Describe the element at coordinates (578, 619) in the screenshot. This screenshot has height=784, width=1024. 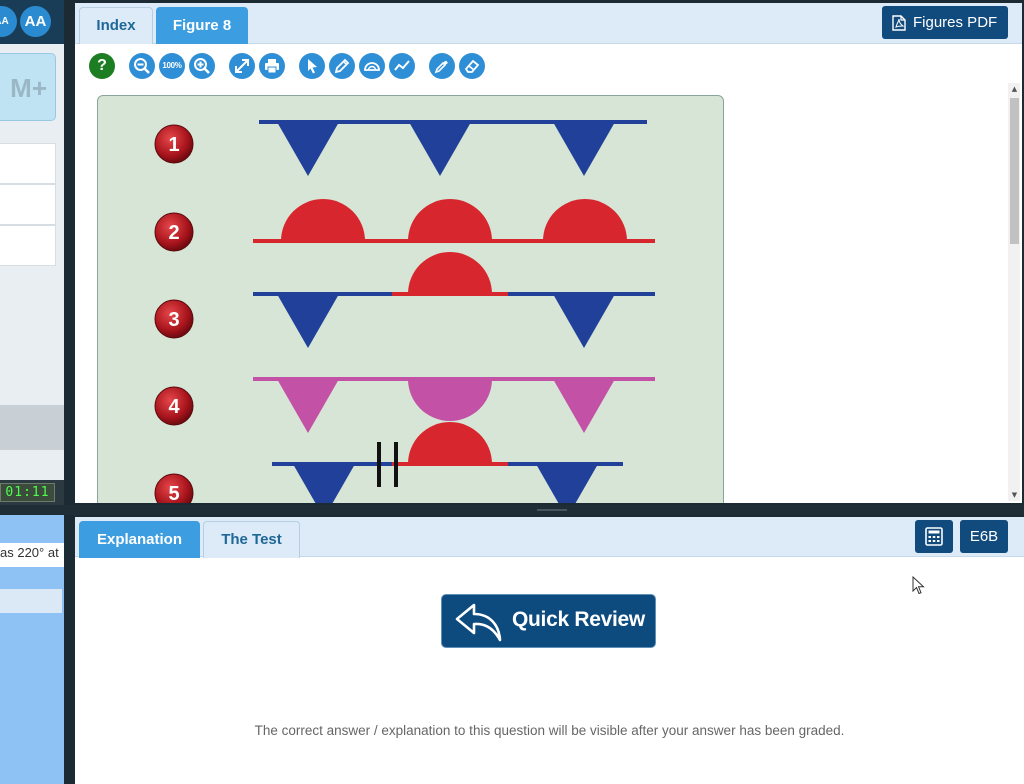
I see `quick-review-label: Quick Review` at that location.